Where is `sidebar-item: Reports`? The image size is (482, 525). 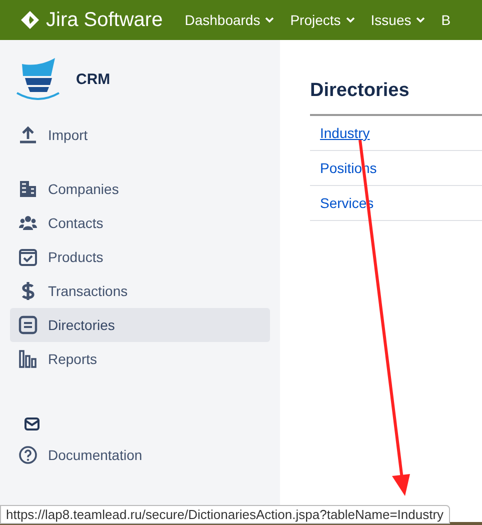
sidebar-item: Reports is located at coordinates (140, 359).